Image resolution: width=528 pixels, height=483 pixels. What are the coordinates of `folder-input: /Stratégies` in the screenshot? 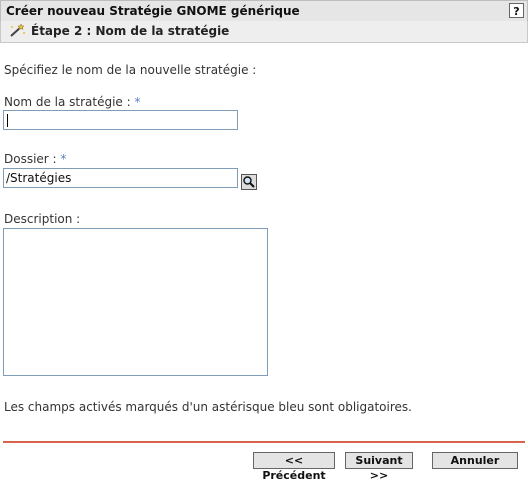 It's located at (120, 178).